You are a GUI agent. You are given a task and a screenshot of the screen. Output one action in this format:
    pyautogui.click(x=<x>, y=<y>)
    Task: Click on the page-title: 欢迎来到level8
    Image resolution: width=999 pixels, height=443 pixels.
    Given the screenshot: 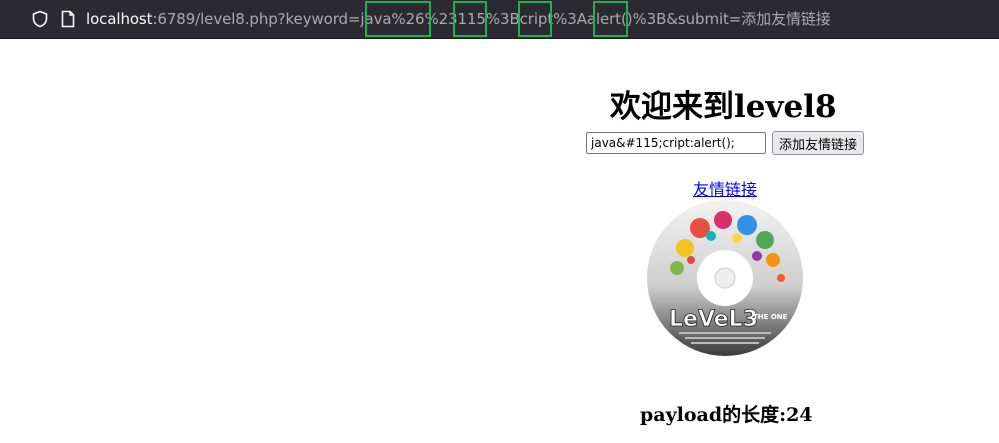 What is the action you would take?
    pyautogui.click(x=723, y=106)
    